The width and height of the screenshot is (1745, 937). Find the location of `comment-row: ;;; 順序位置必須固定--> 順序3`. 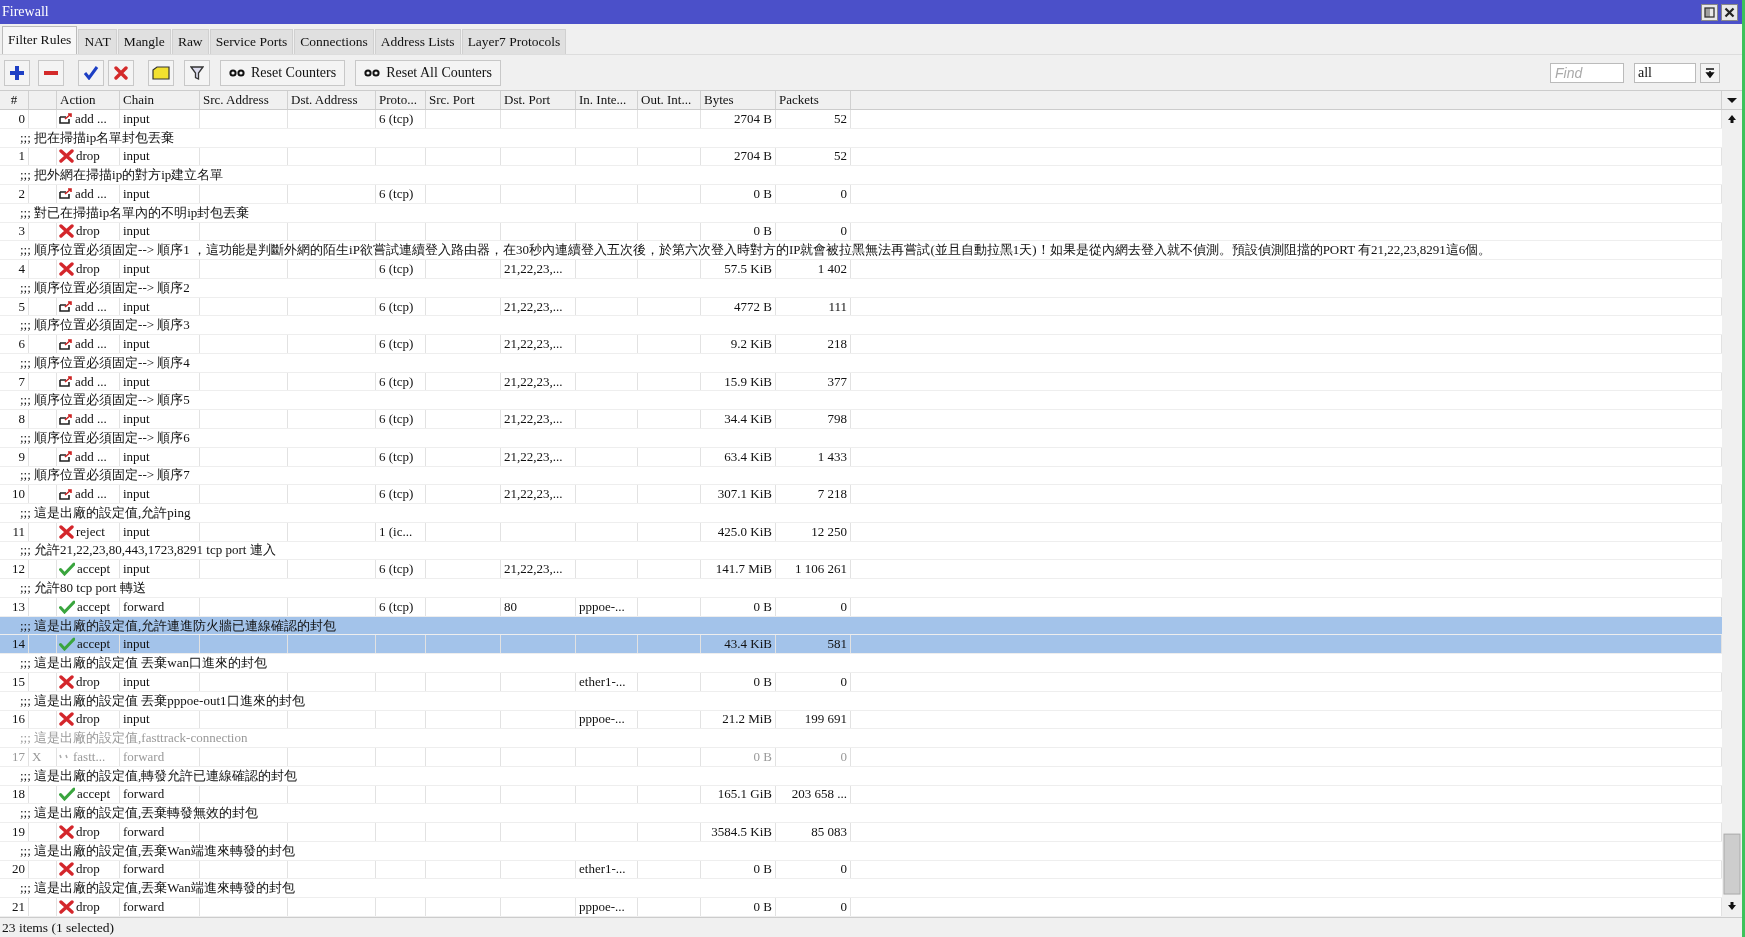

comment-row: ;;; 順序位置必須固定--> 順序3 is located at coordinates (861, 326).